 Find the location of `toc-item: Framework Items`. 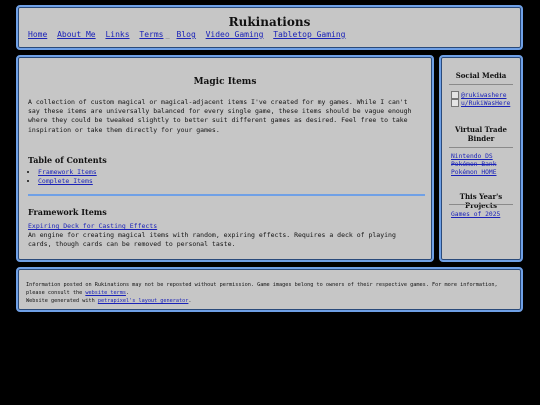

toc-item: Framework Items is located at coordinates (67, 172).